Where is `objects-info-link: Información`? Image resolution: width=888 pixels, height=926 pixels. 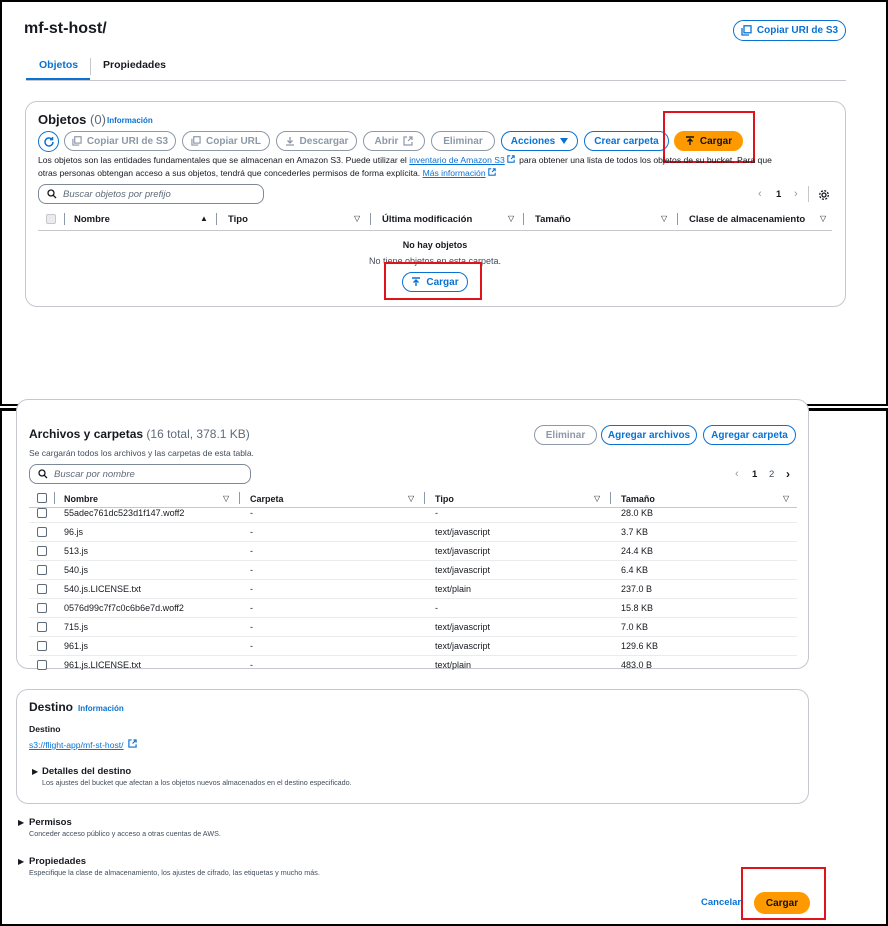
objects-info-link: Información is located at coordinates (130, 120).